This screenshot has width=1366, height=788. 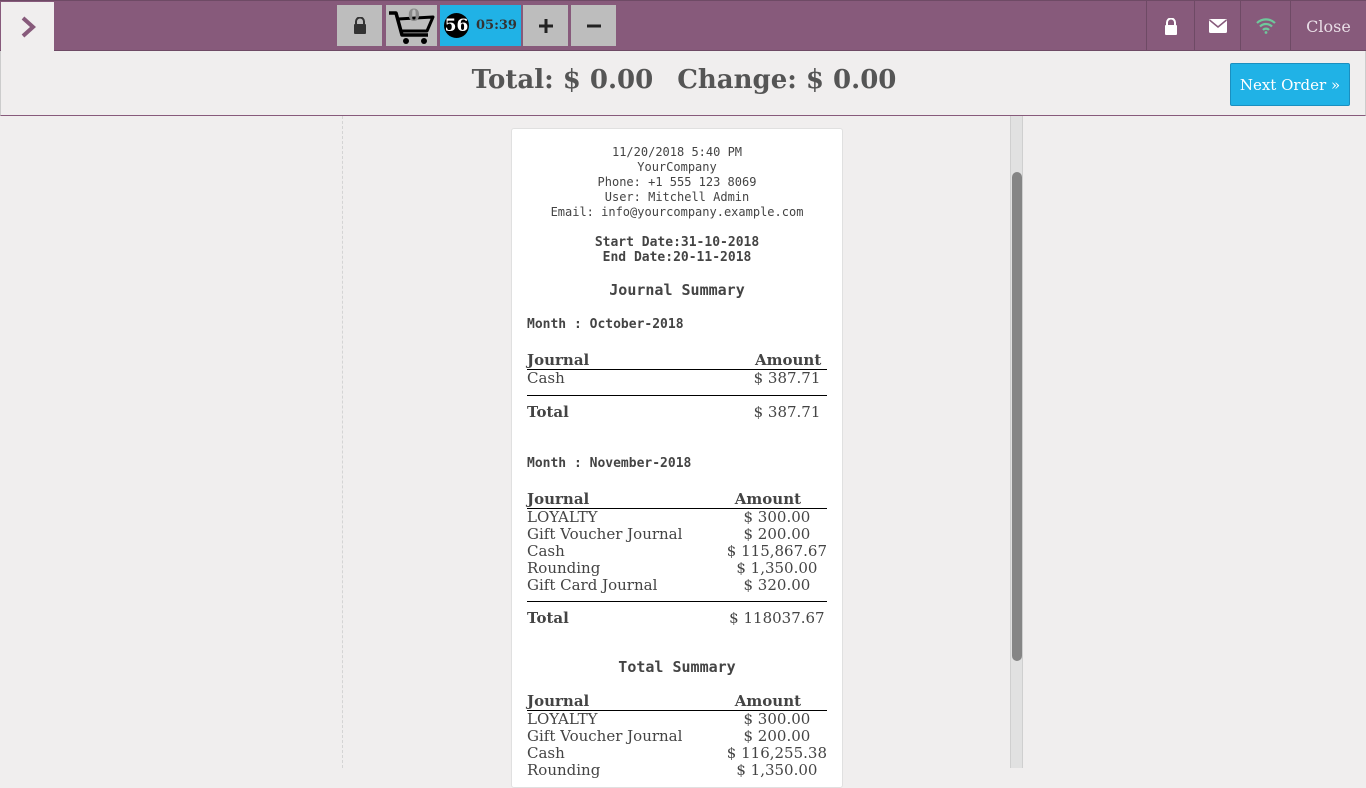 What do you see at coordinates (776, 753) in the screenshot?
I see `journal-amount: $ 116,255.38` at bounding box center [776, 753].